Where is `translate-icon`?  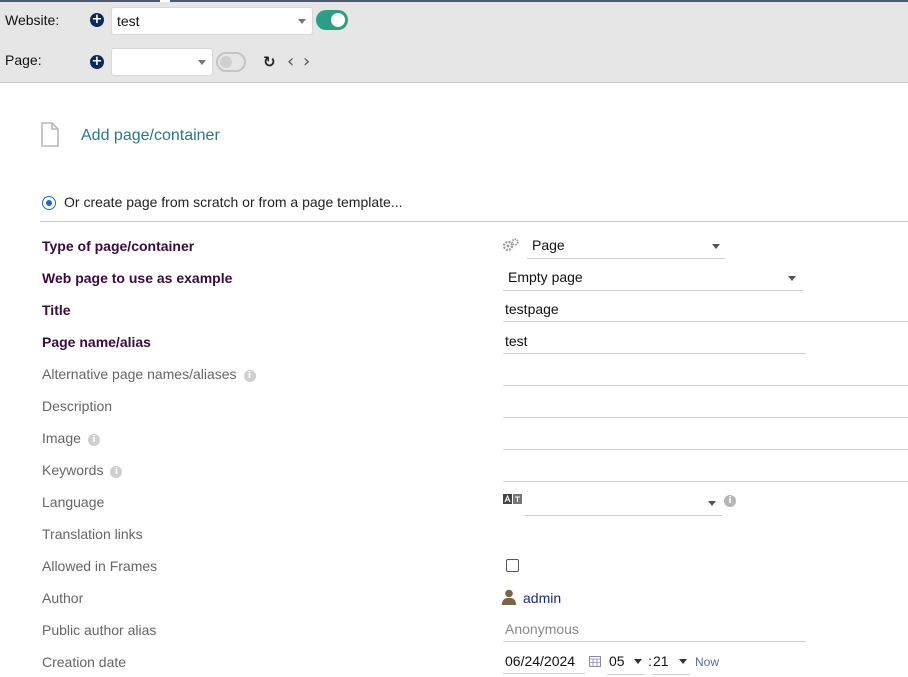 translate-icon is located at coordinates (512, 499).